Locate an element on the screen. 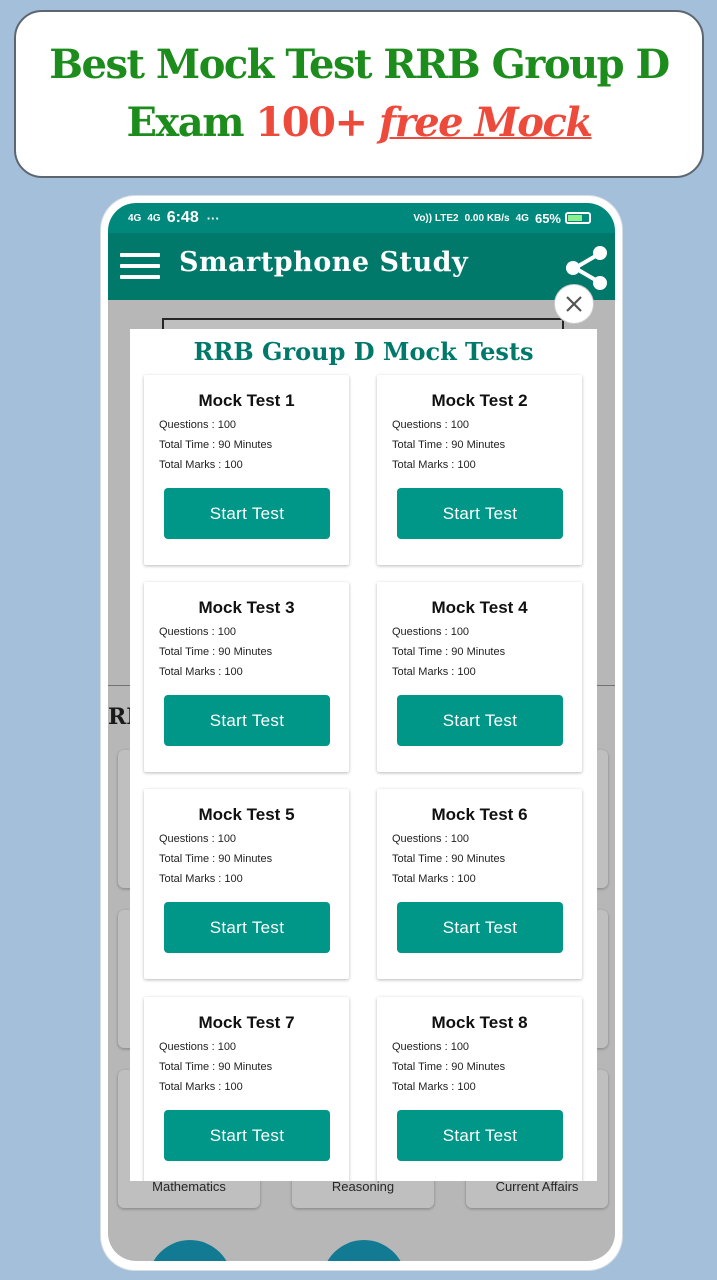 The height and width of the screenshot is (1280, 717). mock-test-title: Mock Test 8 is located at coordinates (479, 1022).